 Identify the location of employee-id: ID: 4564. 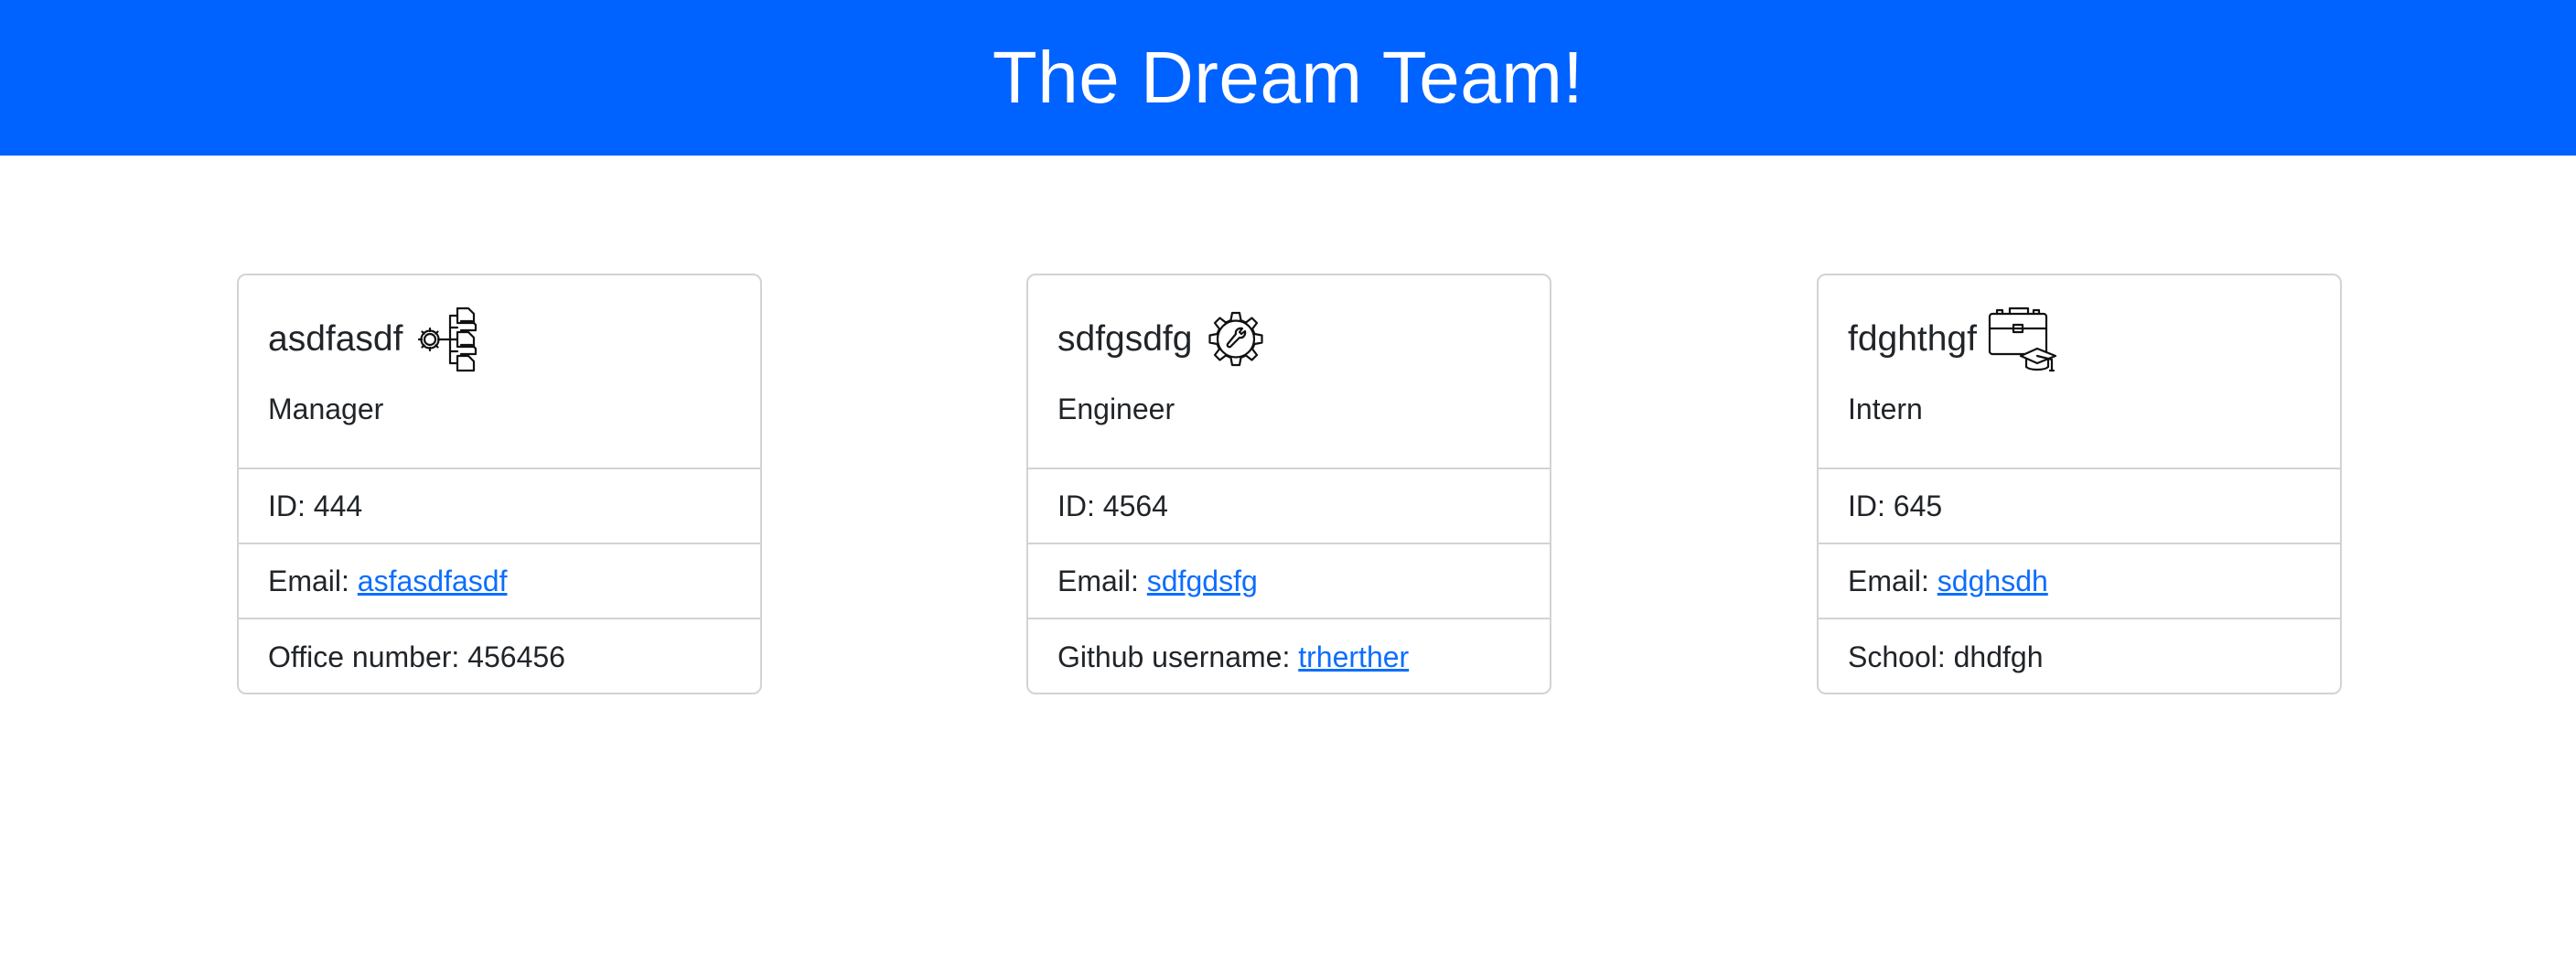
(1113, 506).